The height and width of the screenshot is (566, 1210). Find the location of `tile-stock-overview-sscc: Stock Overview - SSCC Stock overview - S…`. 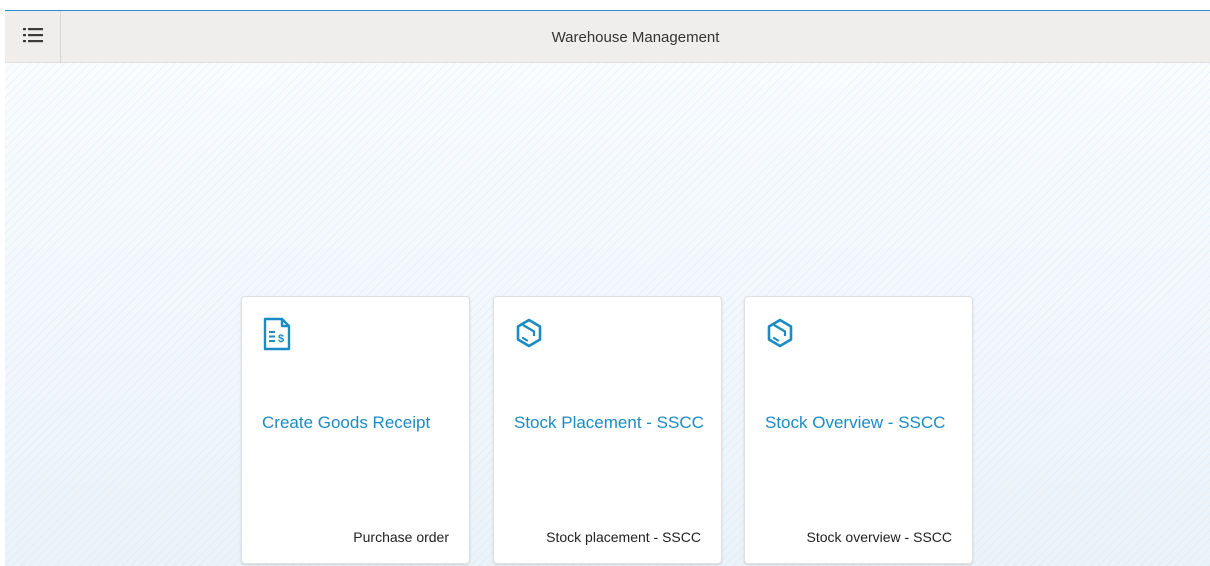

tile-stock-overview-sscc: Stock Overview - SSCC Stock overview - S… is located at coordinates (858, 430).